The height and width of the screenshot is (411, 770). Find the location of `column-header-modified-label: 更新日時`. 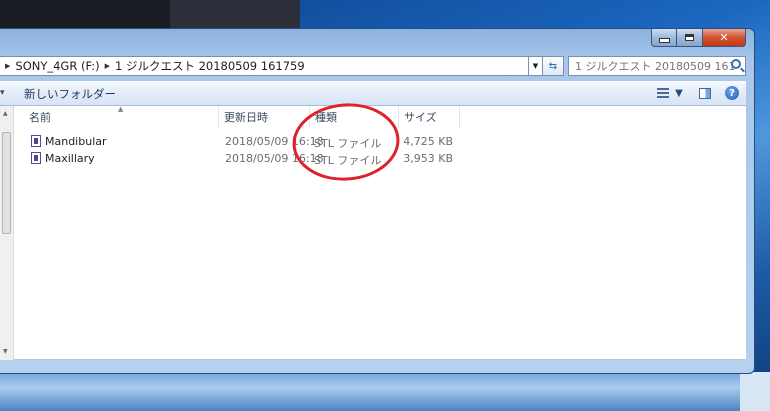

column-header-modified-label: 更新日時 is located at coordinates (246, 117).